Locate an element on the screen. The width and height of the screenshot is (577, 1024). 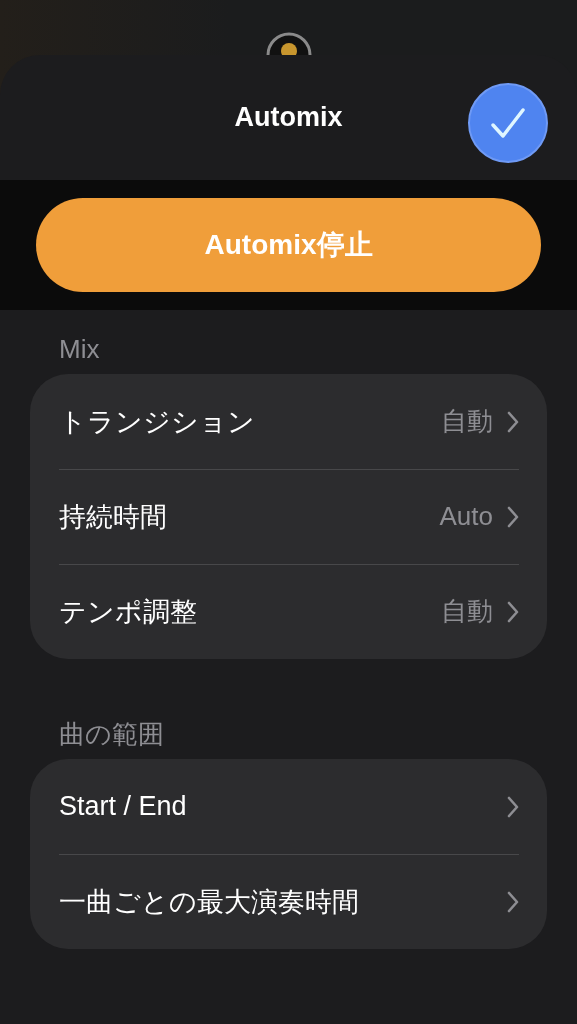
setting-label: テンポ調整 is located at coordinates (250, 611).